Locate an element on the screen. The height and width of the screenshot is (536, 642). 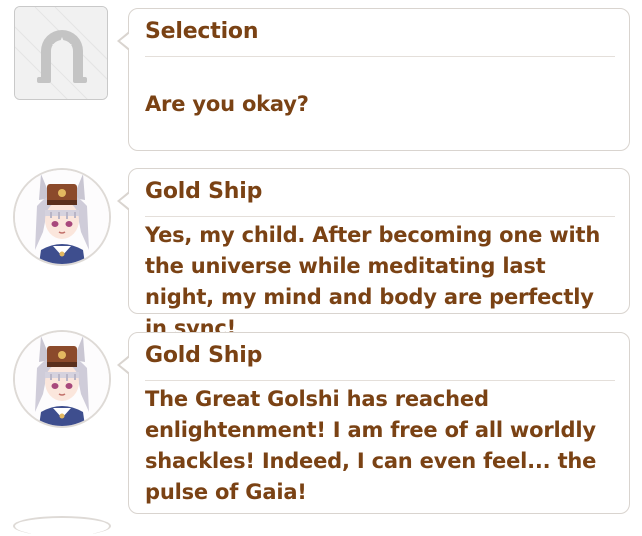
next-avatar-partial is located at coordinates (62, 526).